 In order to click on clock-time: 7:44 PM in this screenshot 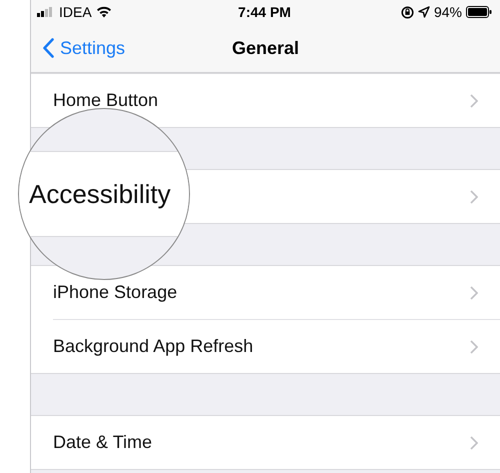, I will do `click(264, 12)`.